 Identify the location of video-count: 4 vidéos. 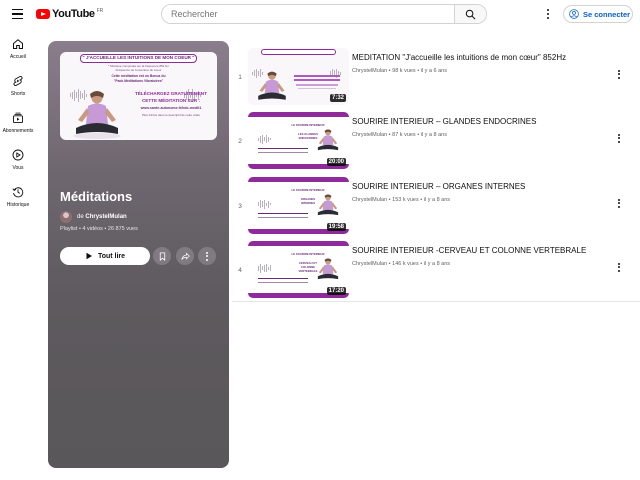
(92, 229).